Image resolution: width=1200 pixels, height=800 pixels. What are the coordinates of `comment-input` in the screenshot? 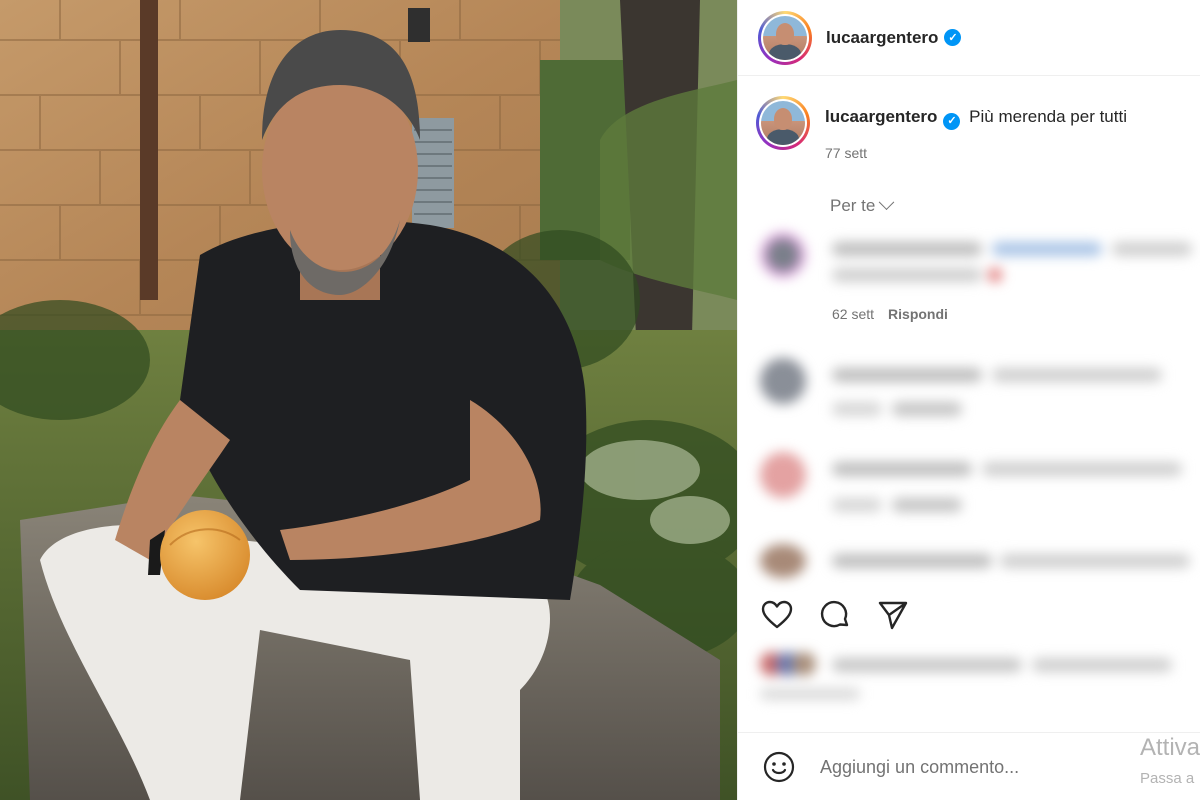 It's located at (970, 767).